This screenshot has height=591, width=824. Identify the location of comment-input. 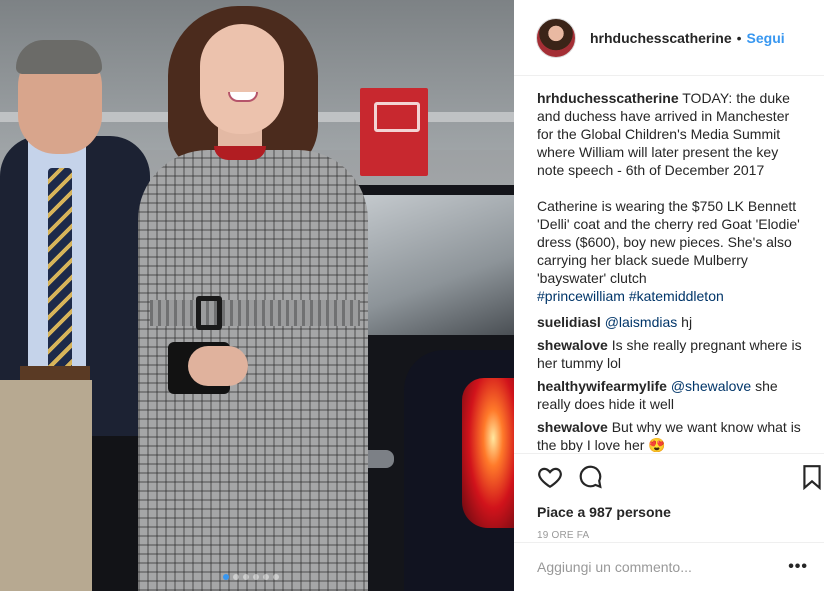
(663, 567).